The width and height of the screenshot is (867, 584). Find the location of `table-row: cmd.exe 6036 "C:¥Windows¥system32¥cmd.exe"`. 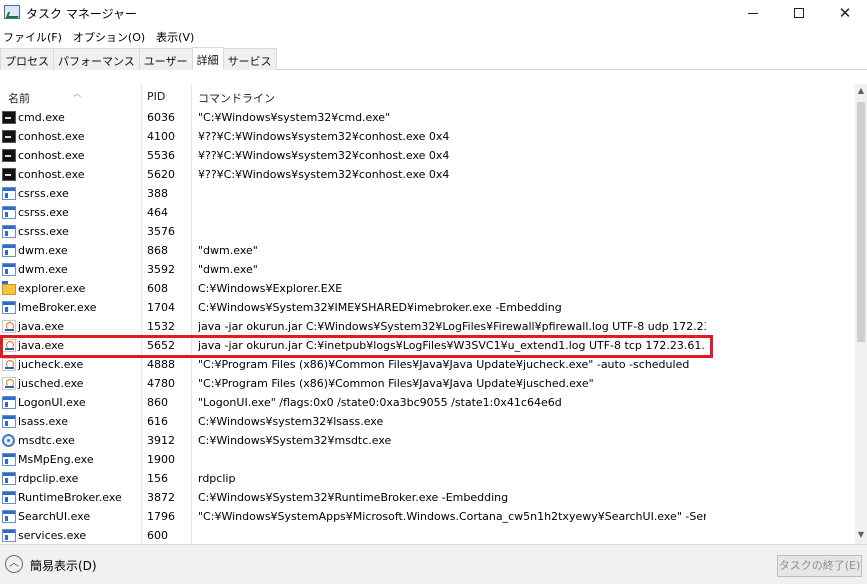

table-row: cmd.exe 6036 "C:¥Windows¥system32¥cmd.exe" is located at coordinates (427, 118).